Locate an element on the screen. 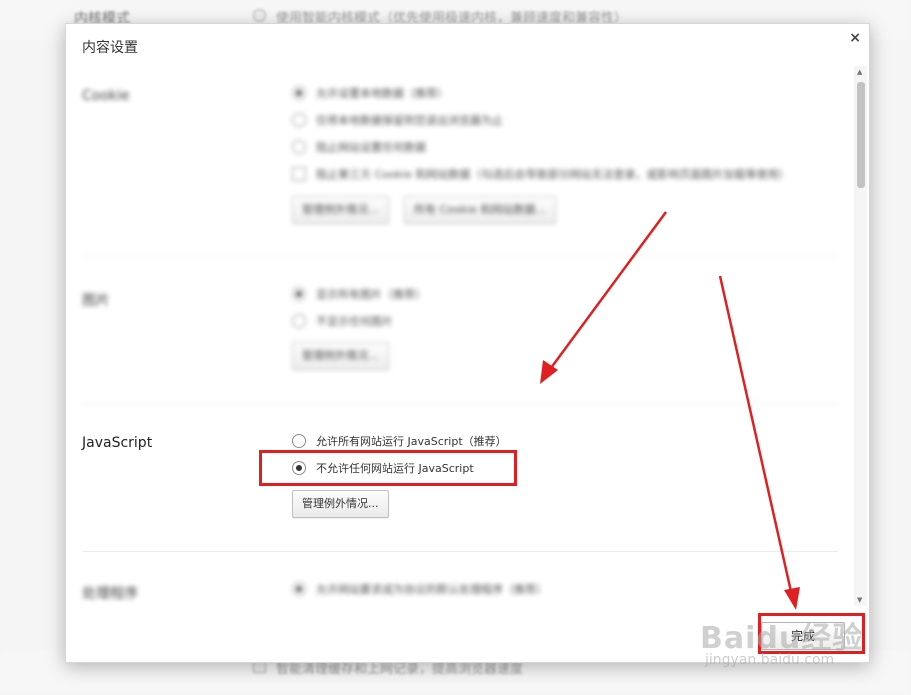 The width and height of the screenshot is (911, 695). javascript-label: JavaScript is located at coordinates (117, 443).